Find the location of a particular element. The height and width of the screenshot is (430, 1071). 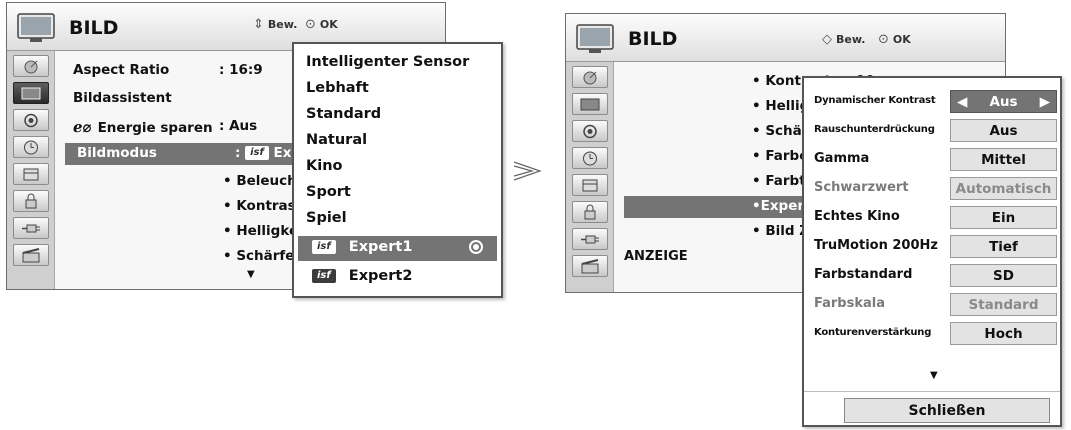

gamma-label: Gamma is located at coordinates (842, 158).